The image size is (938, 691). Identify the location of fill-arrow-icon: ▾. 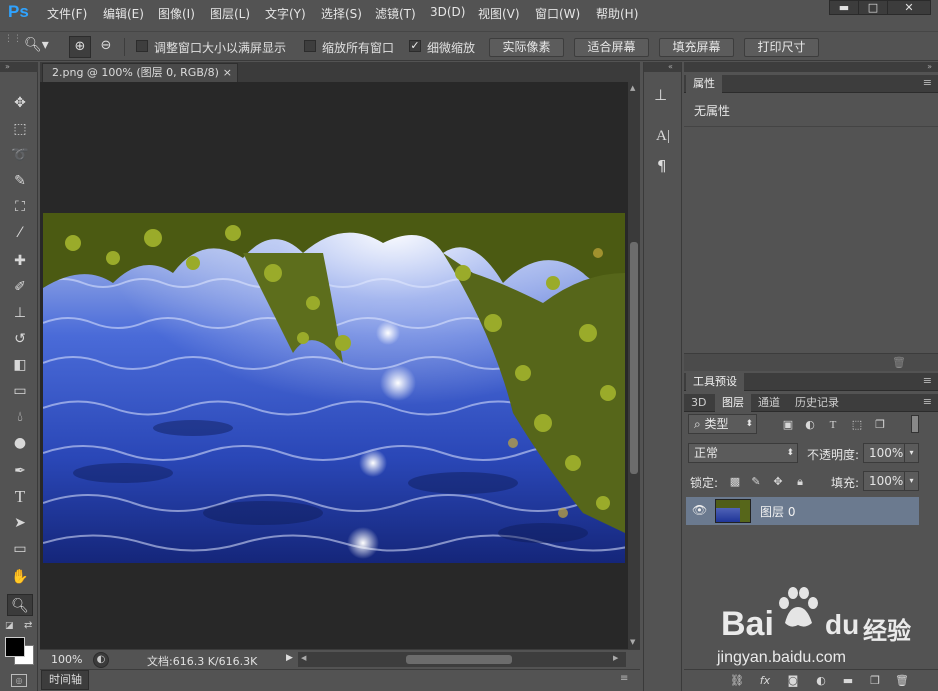
(911, 481).